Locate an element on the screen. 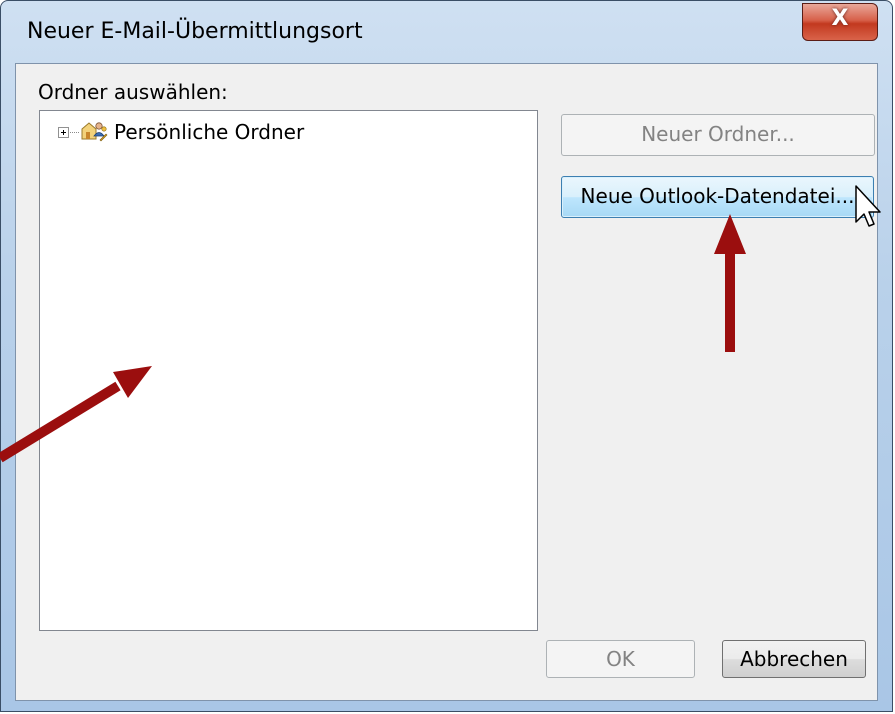  expand-icon is located at coordinates (63, 132).